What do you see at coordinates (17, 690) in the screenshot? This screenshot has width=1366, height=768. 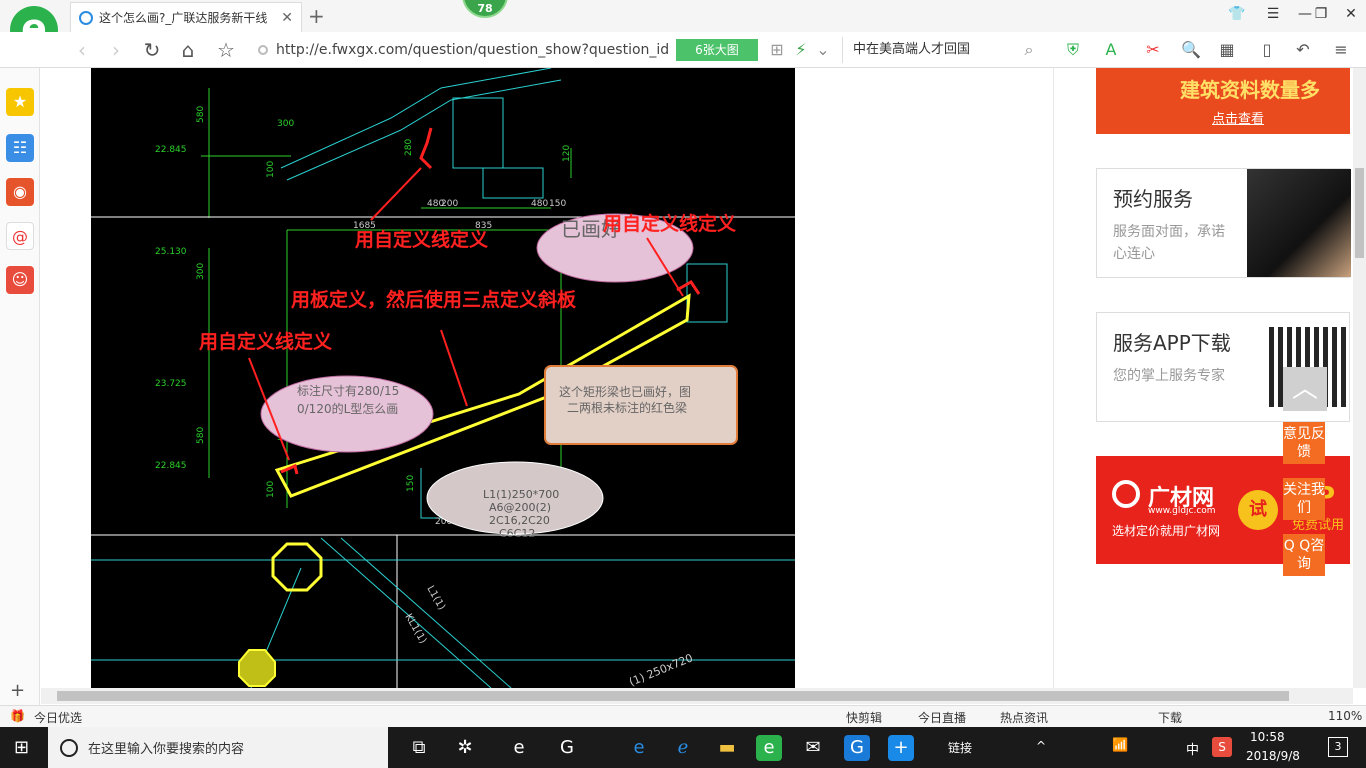 I see `add-sidebar-icon: +` at bounding box center [17, 690].